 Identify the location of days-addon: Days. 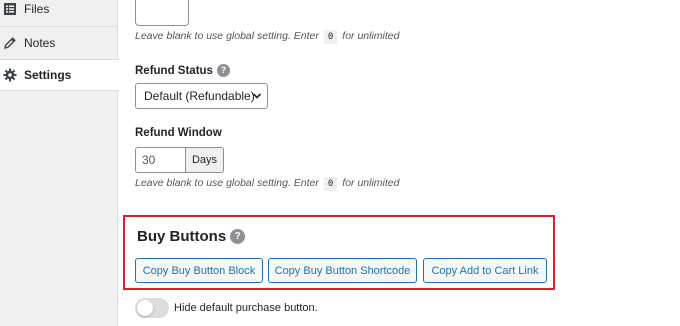
(205, 160).